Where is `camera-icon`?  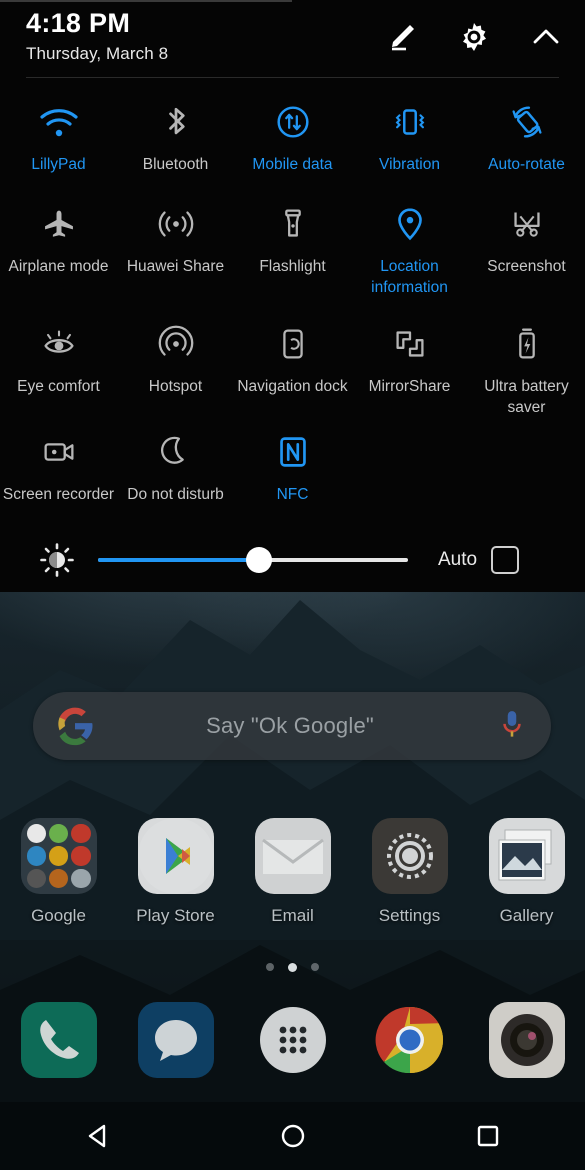
camera-icon is located at coordinates (526, 1040).